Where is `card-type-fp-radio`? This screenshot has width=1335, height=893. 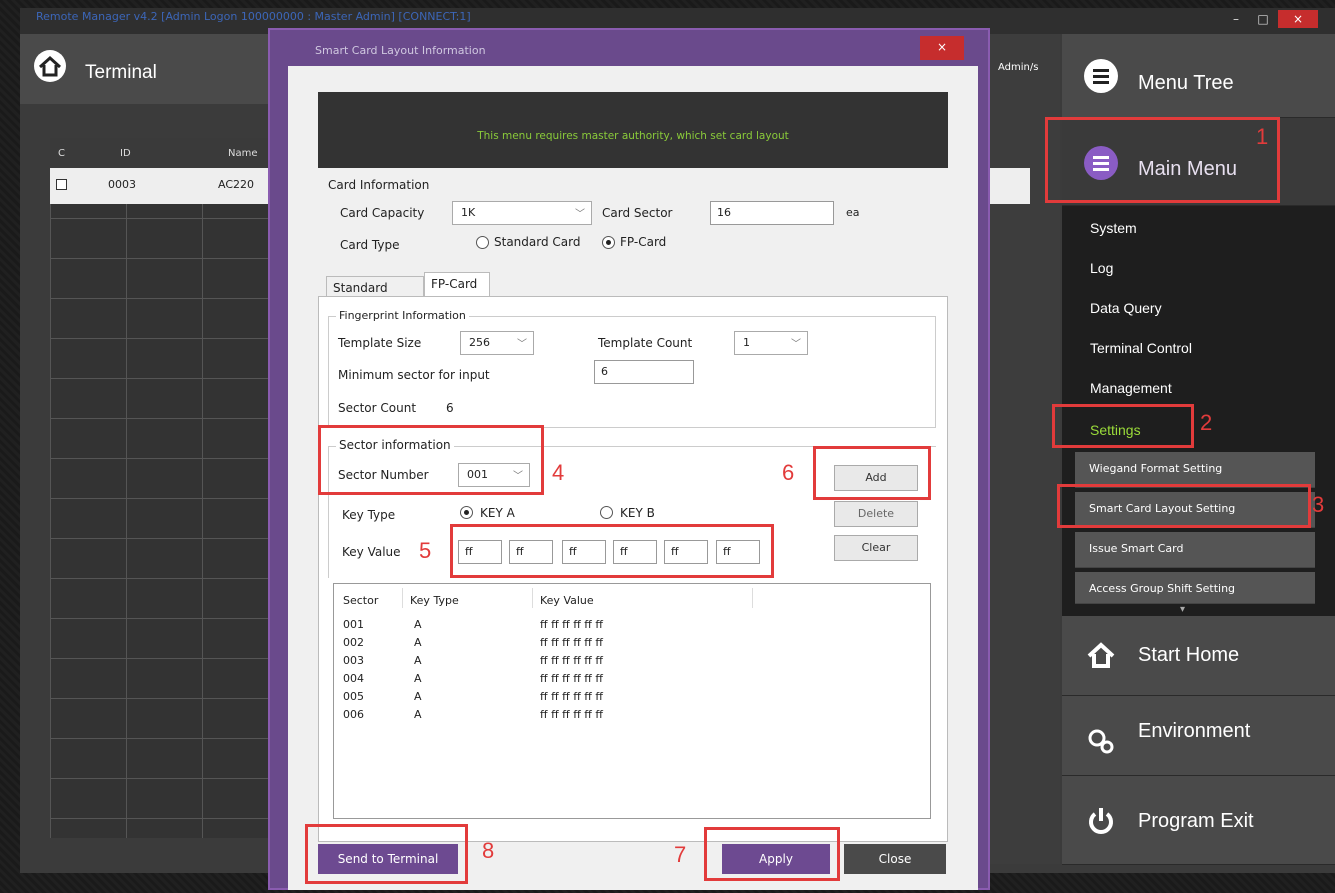
card-type-fp-radio is located at coordinates (608, 242).